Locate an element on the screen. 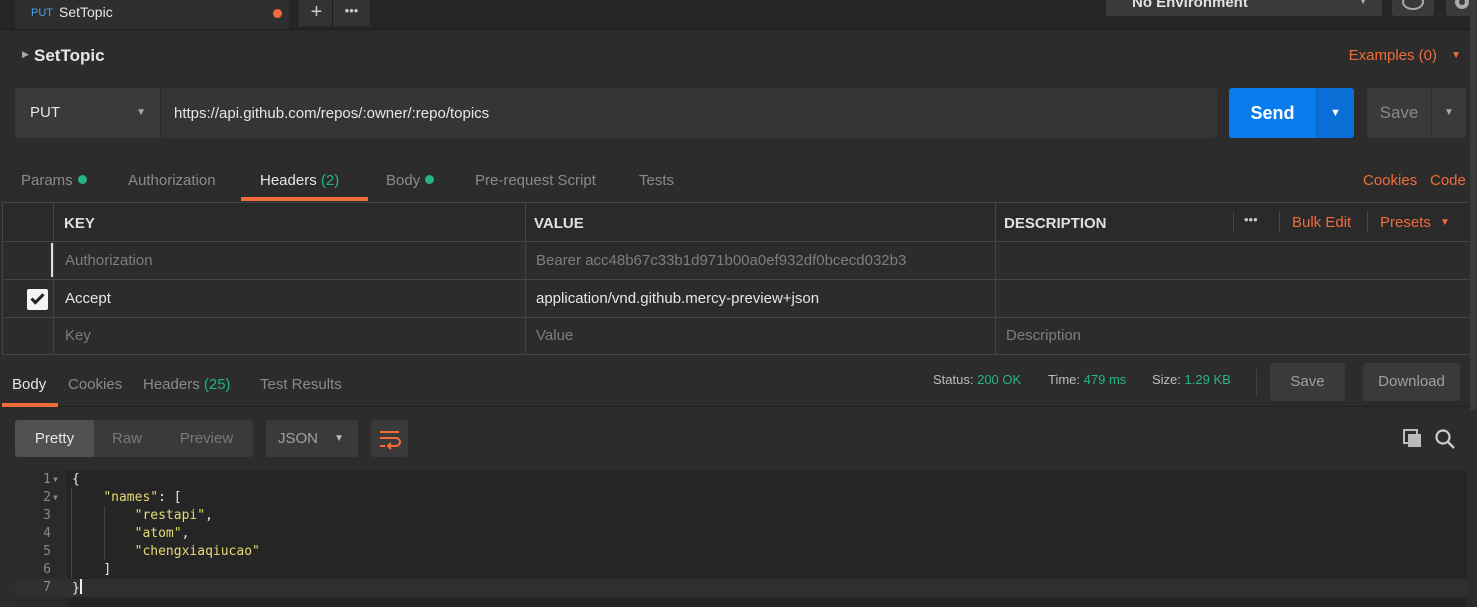  key-placeholder: Key is located at coordinates (78, 335).